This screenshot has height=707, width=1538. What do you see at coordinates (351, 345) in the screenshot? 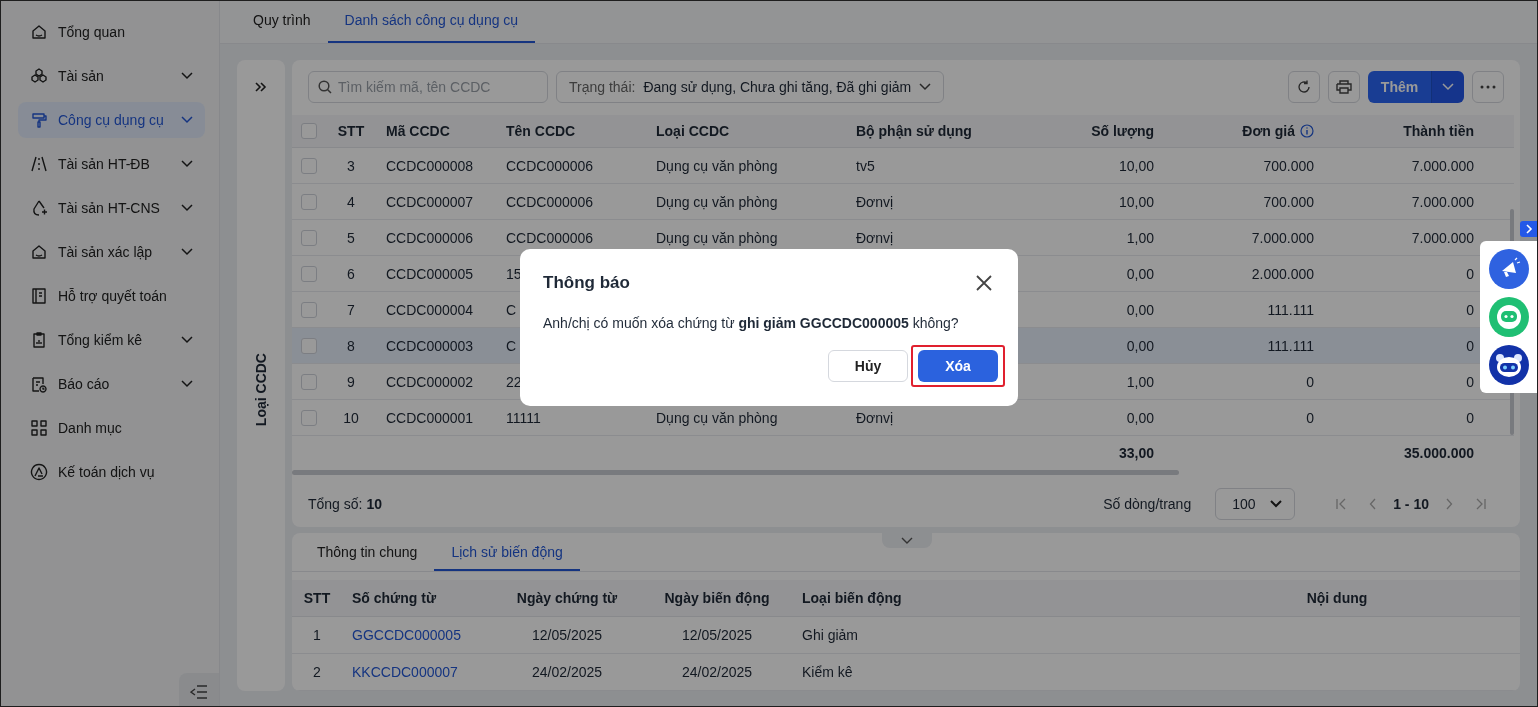
I see `table-cell: 8` at bounding box center [351, 345].